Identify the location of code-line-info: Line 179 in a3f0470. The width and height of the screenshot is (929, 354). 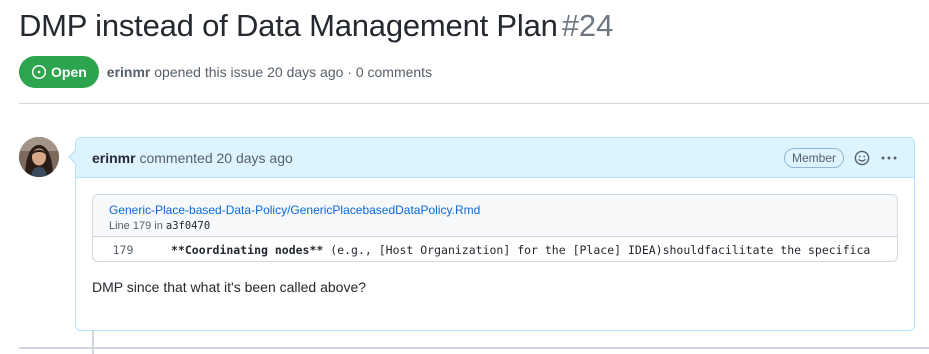
(495, 226).